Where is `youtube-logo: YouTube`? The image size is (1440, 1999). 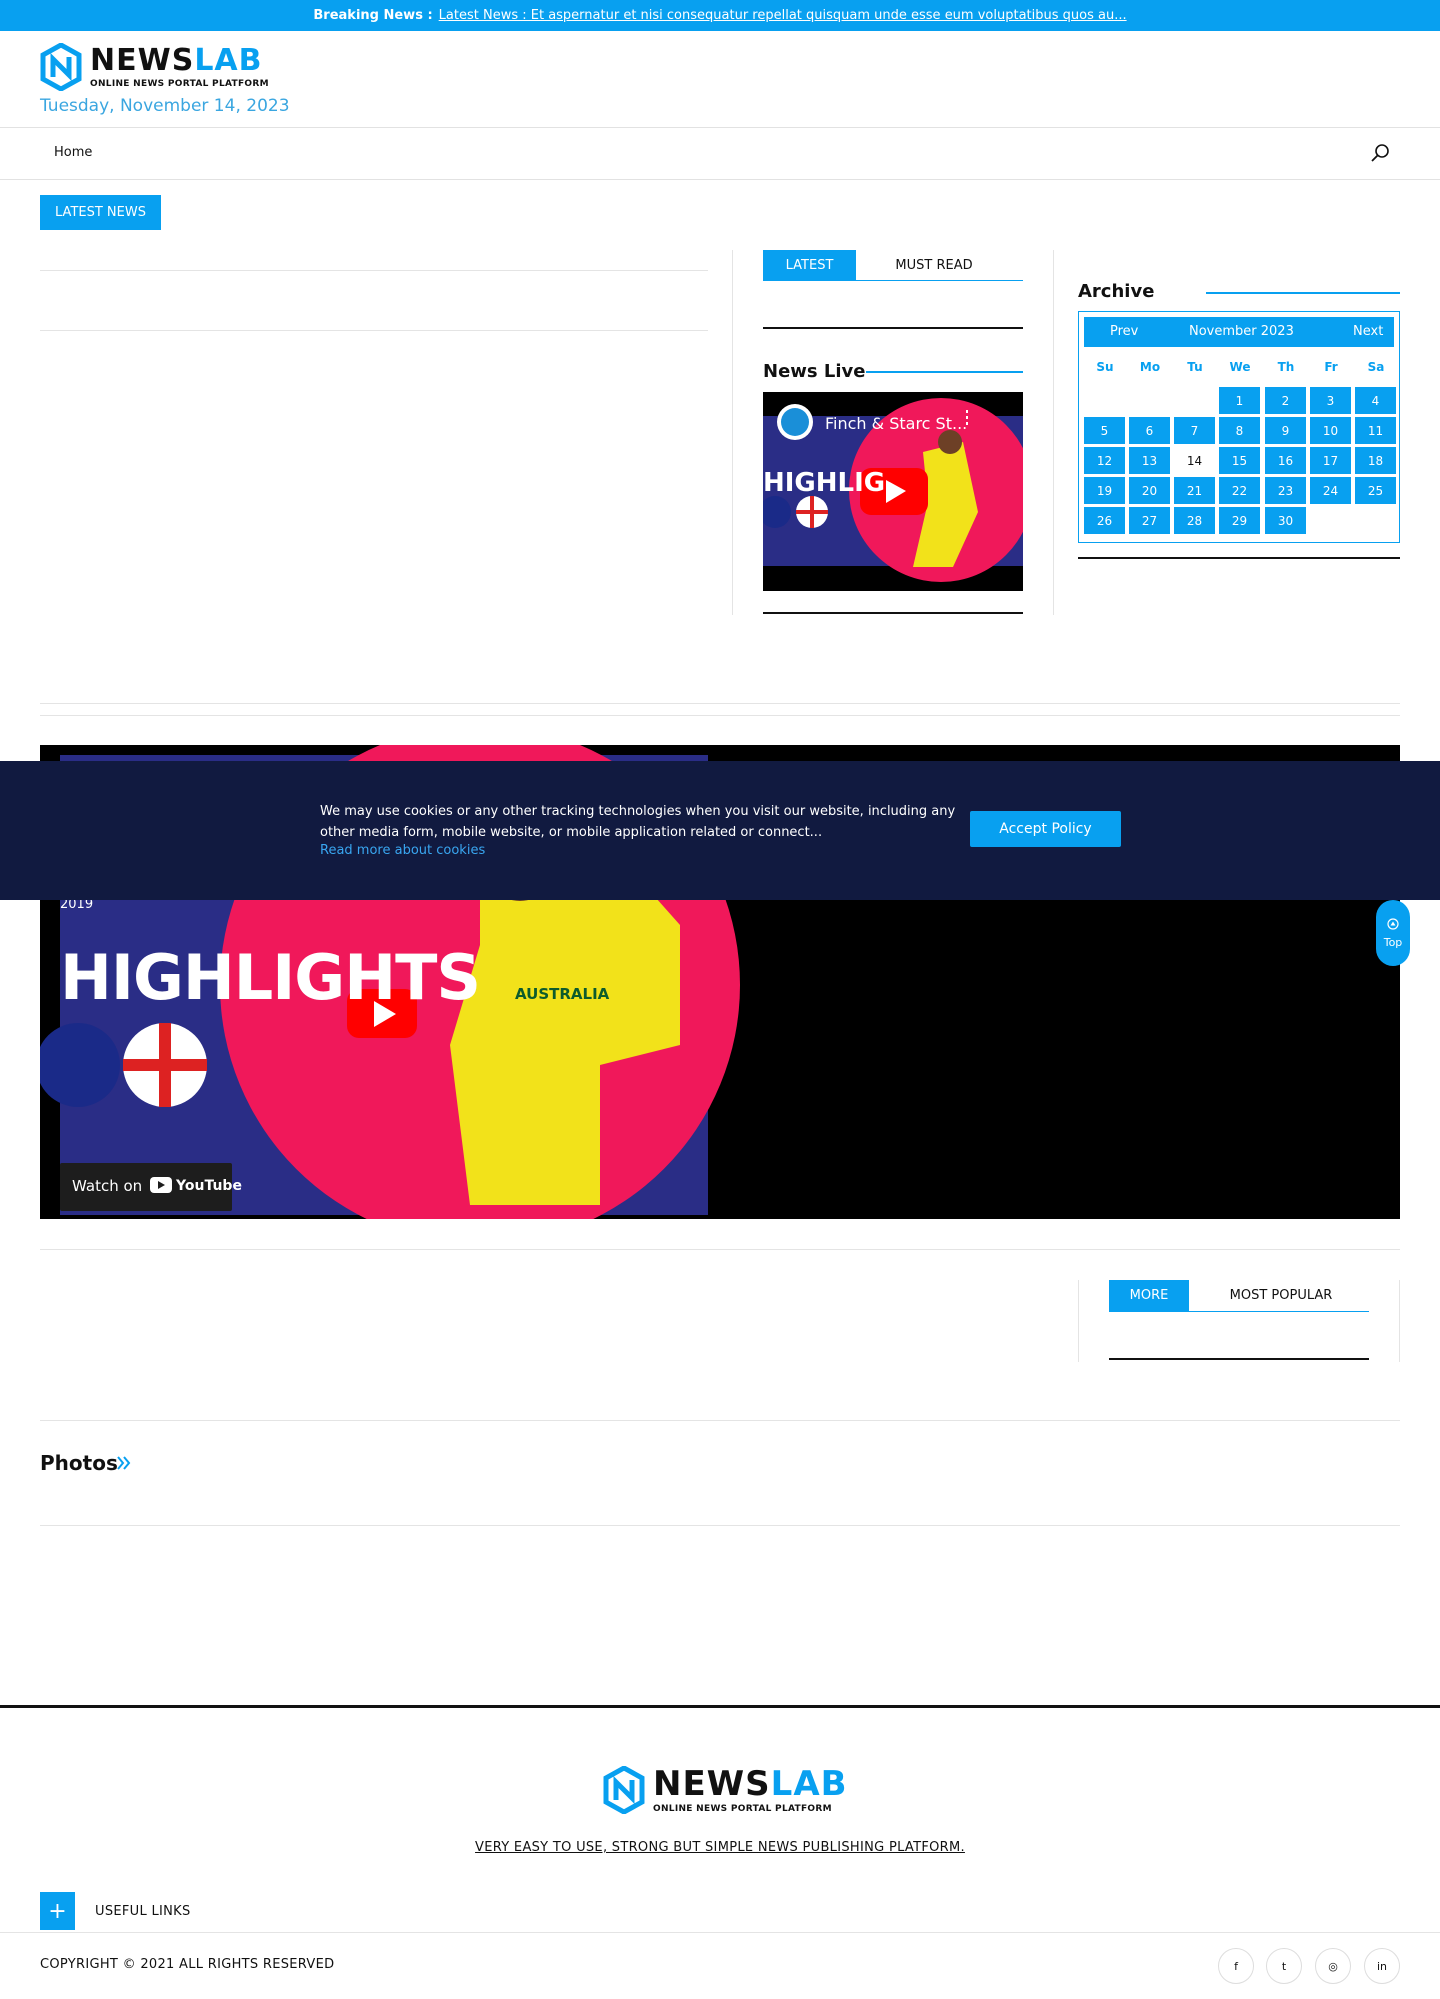 youtube-logo: YouTube is located at coordinates (209, 1186).